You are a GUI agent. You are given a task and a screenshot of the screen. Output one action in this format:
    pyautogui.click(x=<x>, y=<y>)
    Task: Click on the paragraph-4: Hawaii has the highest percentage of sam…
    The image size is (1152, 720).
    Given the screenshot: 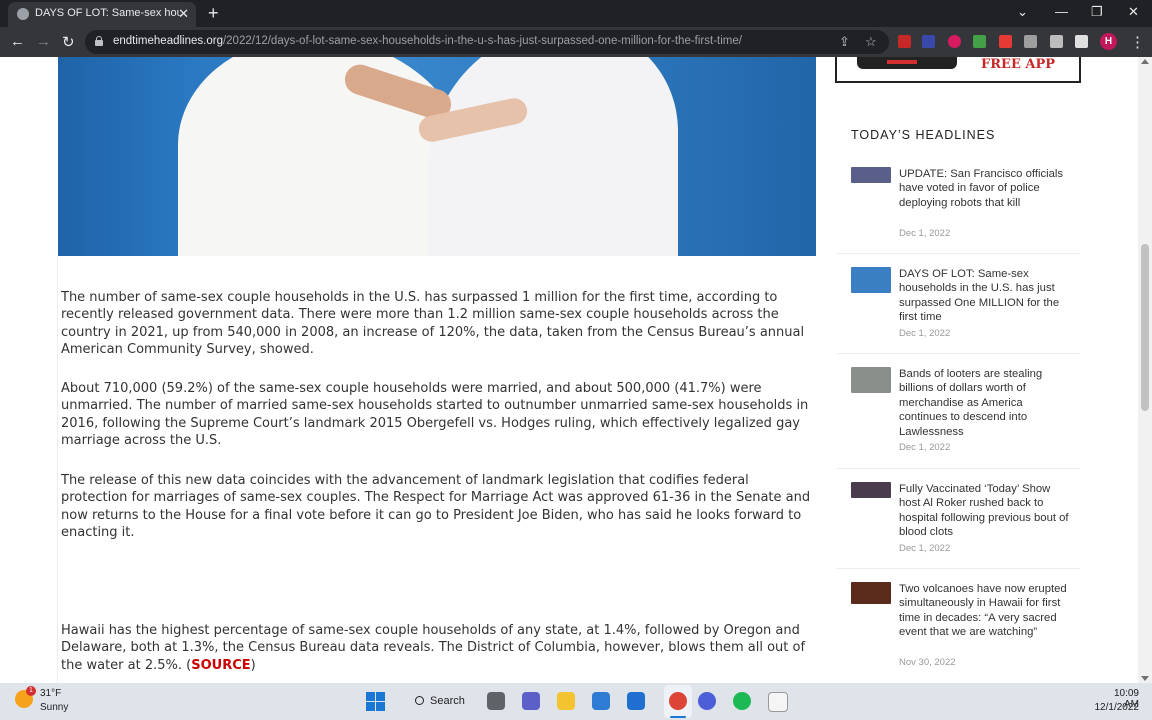 What is the action you would take?
    pyautogui.click(x=436, y=648)
    